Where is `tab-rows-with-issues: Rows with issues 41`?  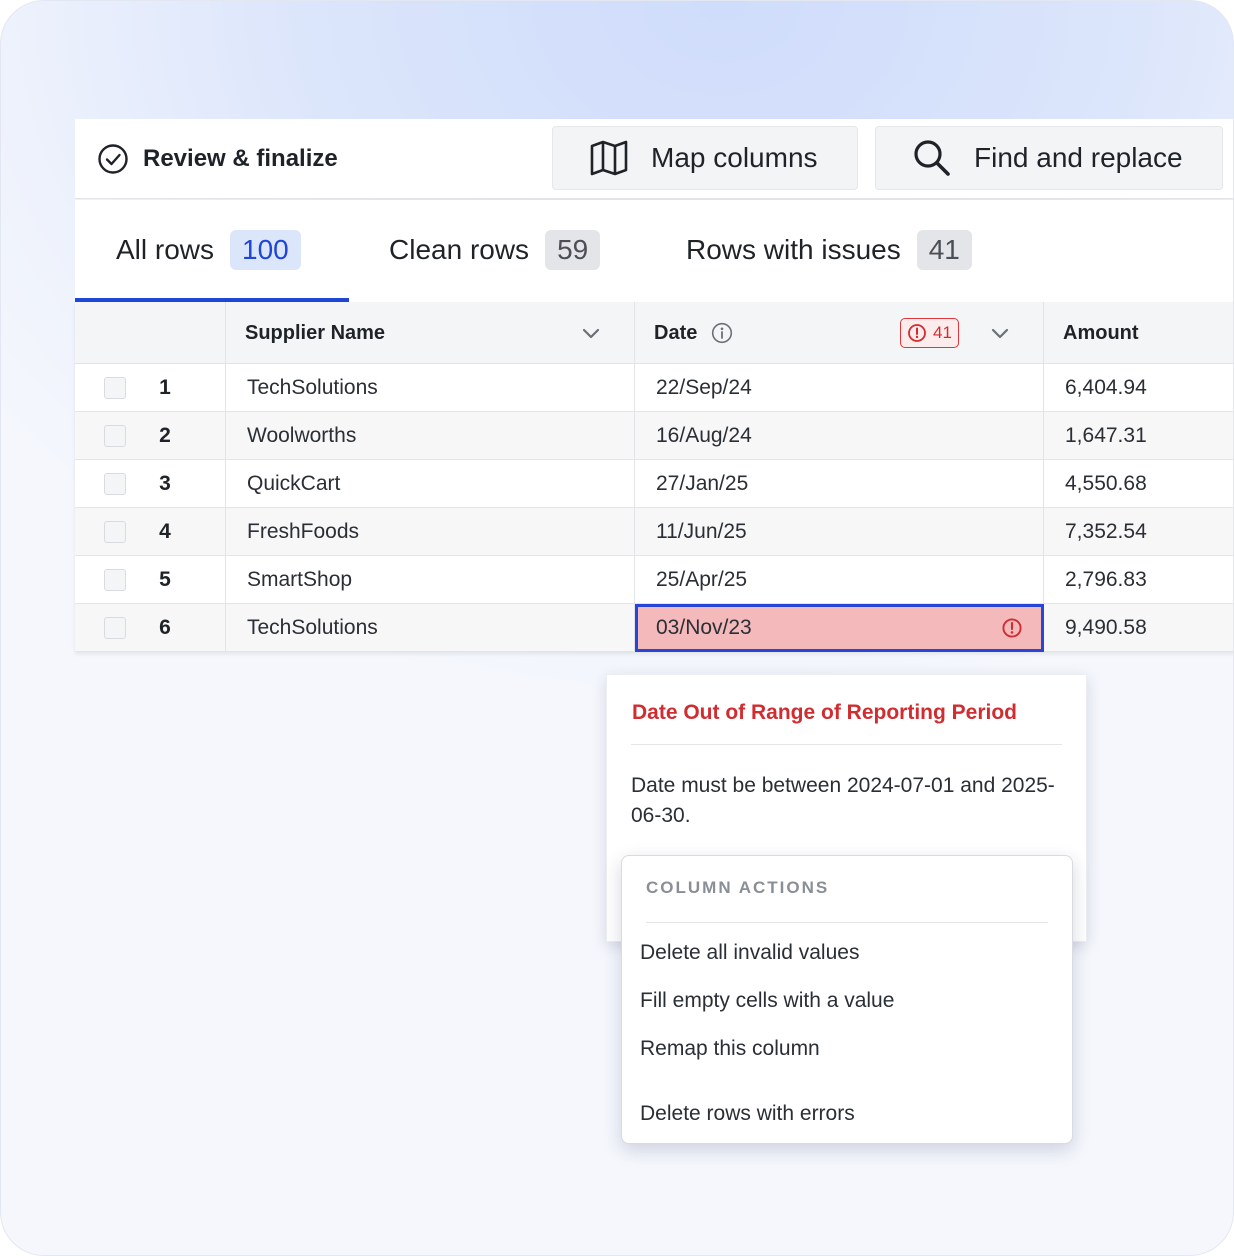
tab-rows-with-issues: Rows with issues 41 is located at coordinates (829, 250).